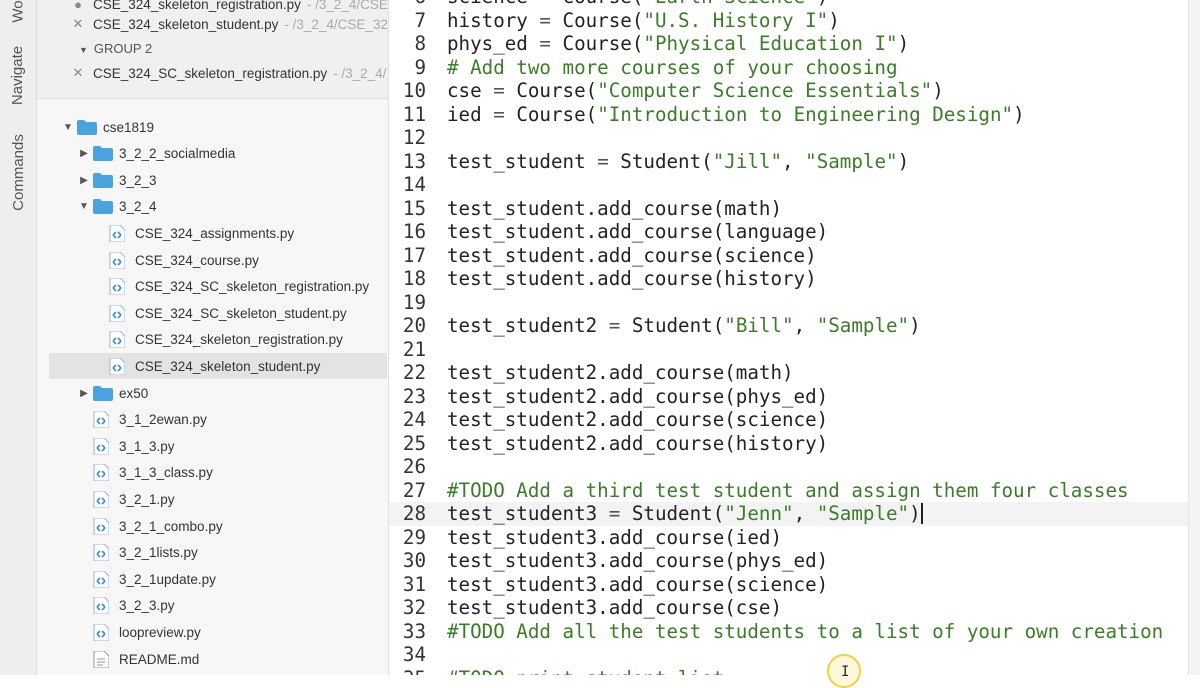 The width and height of the screenshot is (1200, 688). What do you see at coordinates (788, 279) in the screenshot?
I see `code-line: 18 test_student.add_course(history)` at bounding box center [788, 279].